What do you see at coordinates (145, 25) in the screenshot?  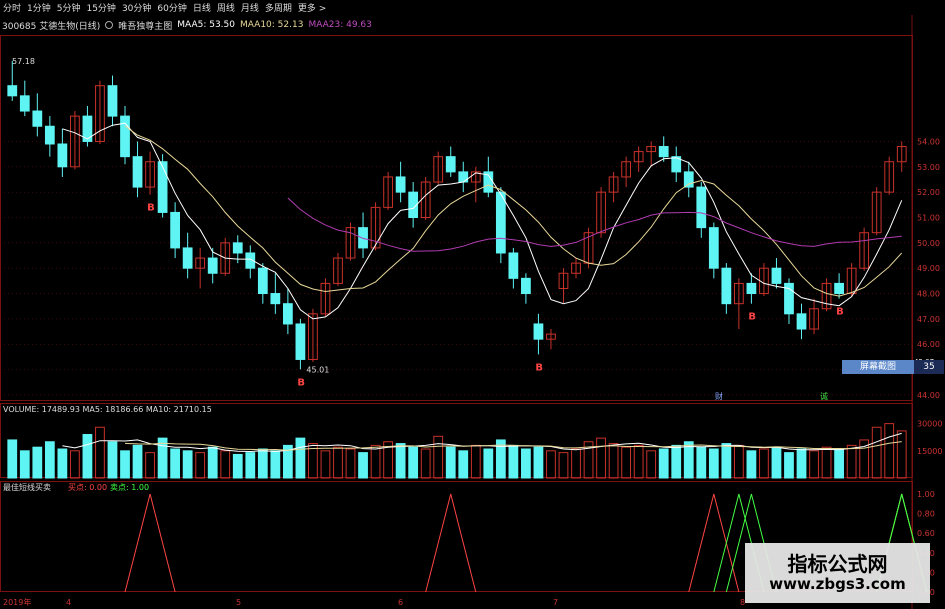 I see `indicator-name: 唯吾独尊主图` at bounding box center [145, 25].